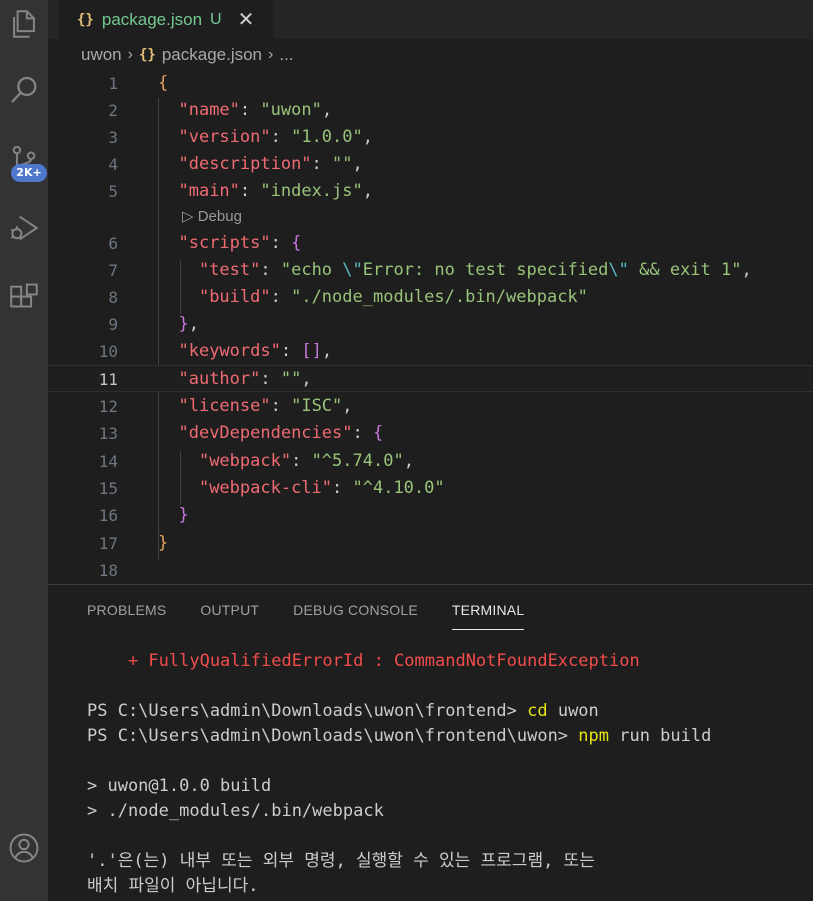 The width and height of the screenshot is (813, 901). I want to click on terminal-line: '.'은(는) 내부 또는 외부 명령, 실행할 수 있는 프로그램, 또는, so click(341, 861).